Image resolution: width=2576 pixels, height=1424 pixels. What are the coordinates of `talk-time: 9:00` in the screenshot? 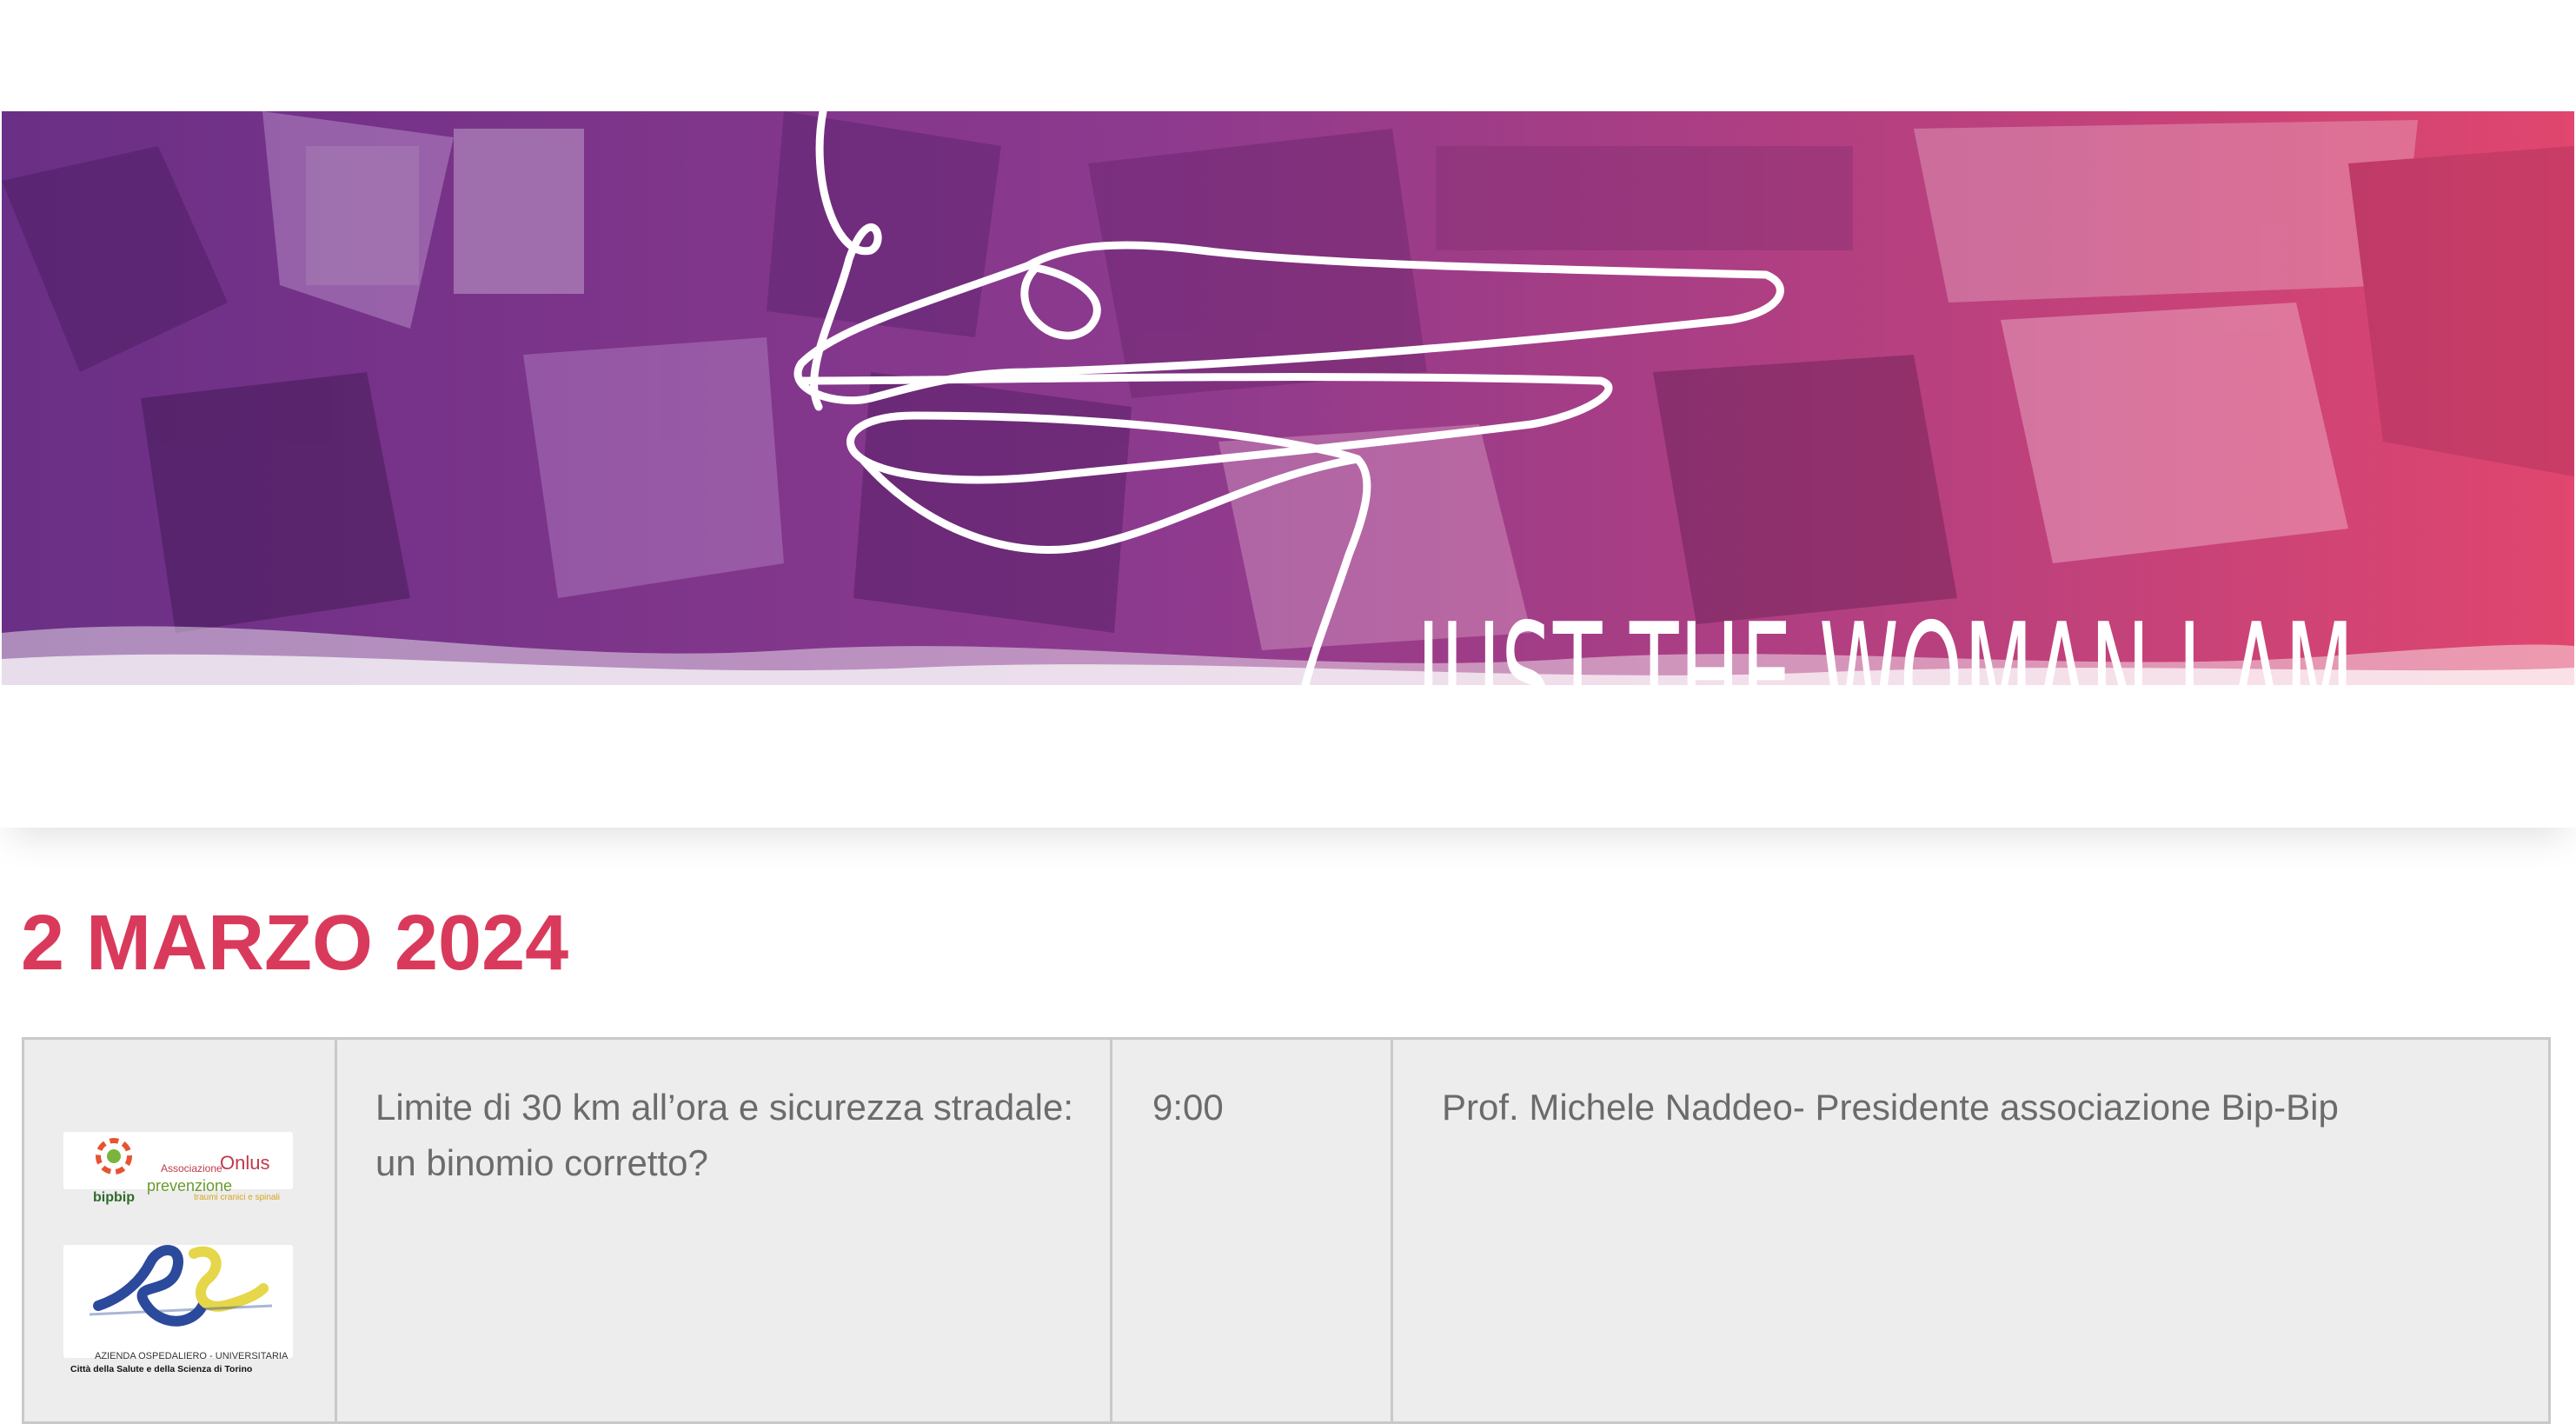 It's located at (1251, 1230).